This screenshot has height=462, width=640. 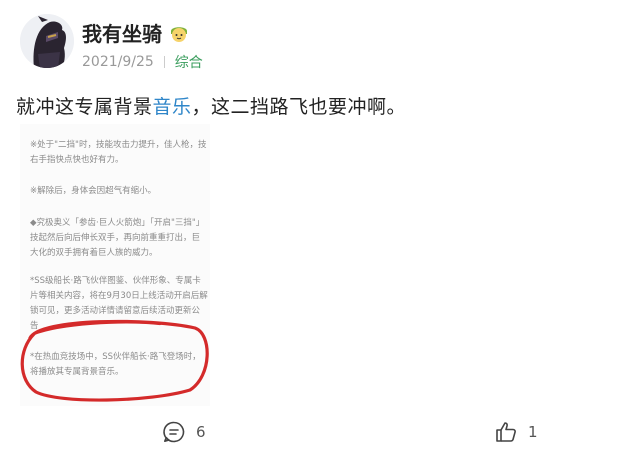 What do you see at coordinates (172, 107) in the screenshot?
I see `music-link: 音乐` at bounding box center [172, 107].